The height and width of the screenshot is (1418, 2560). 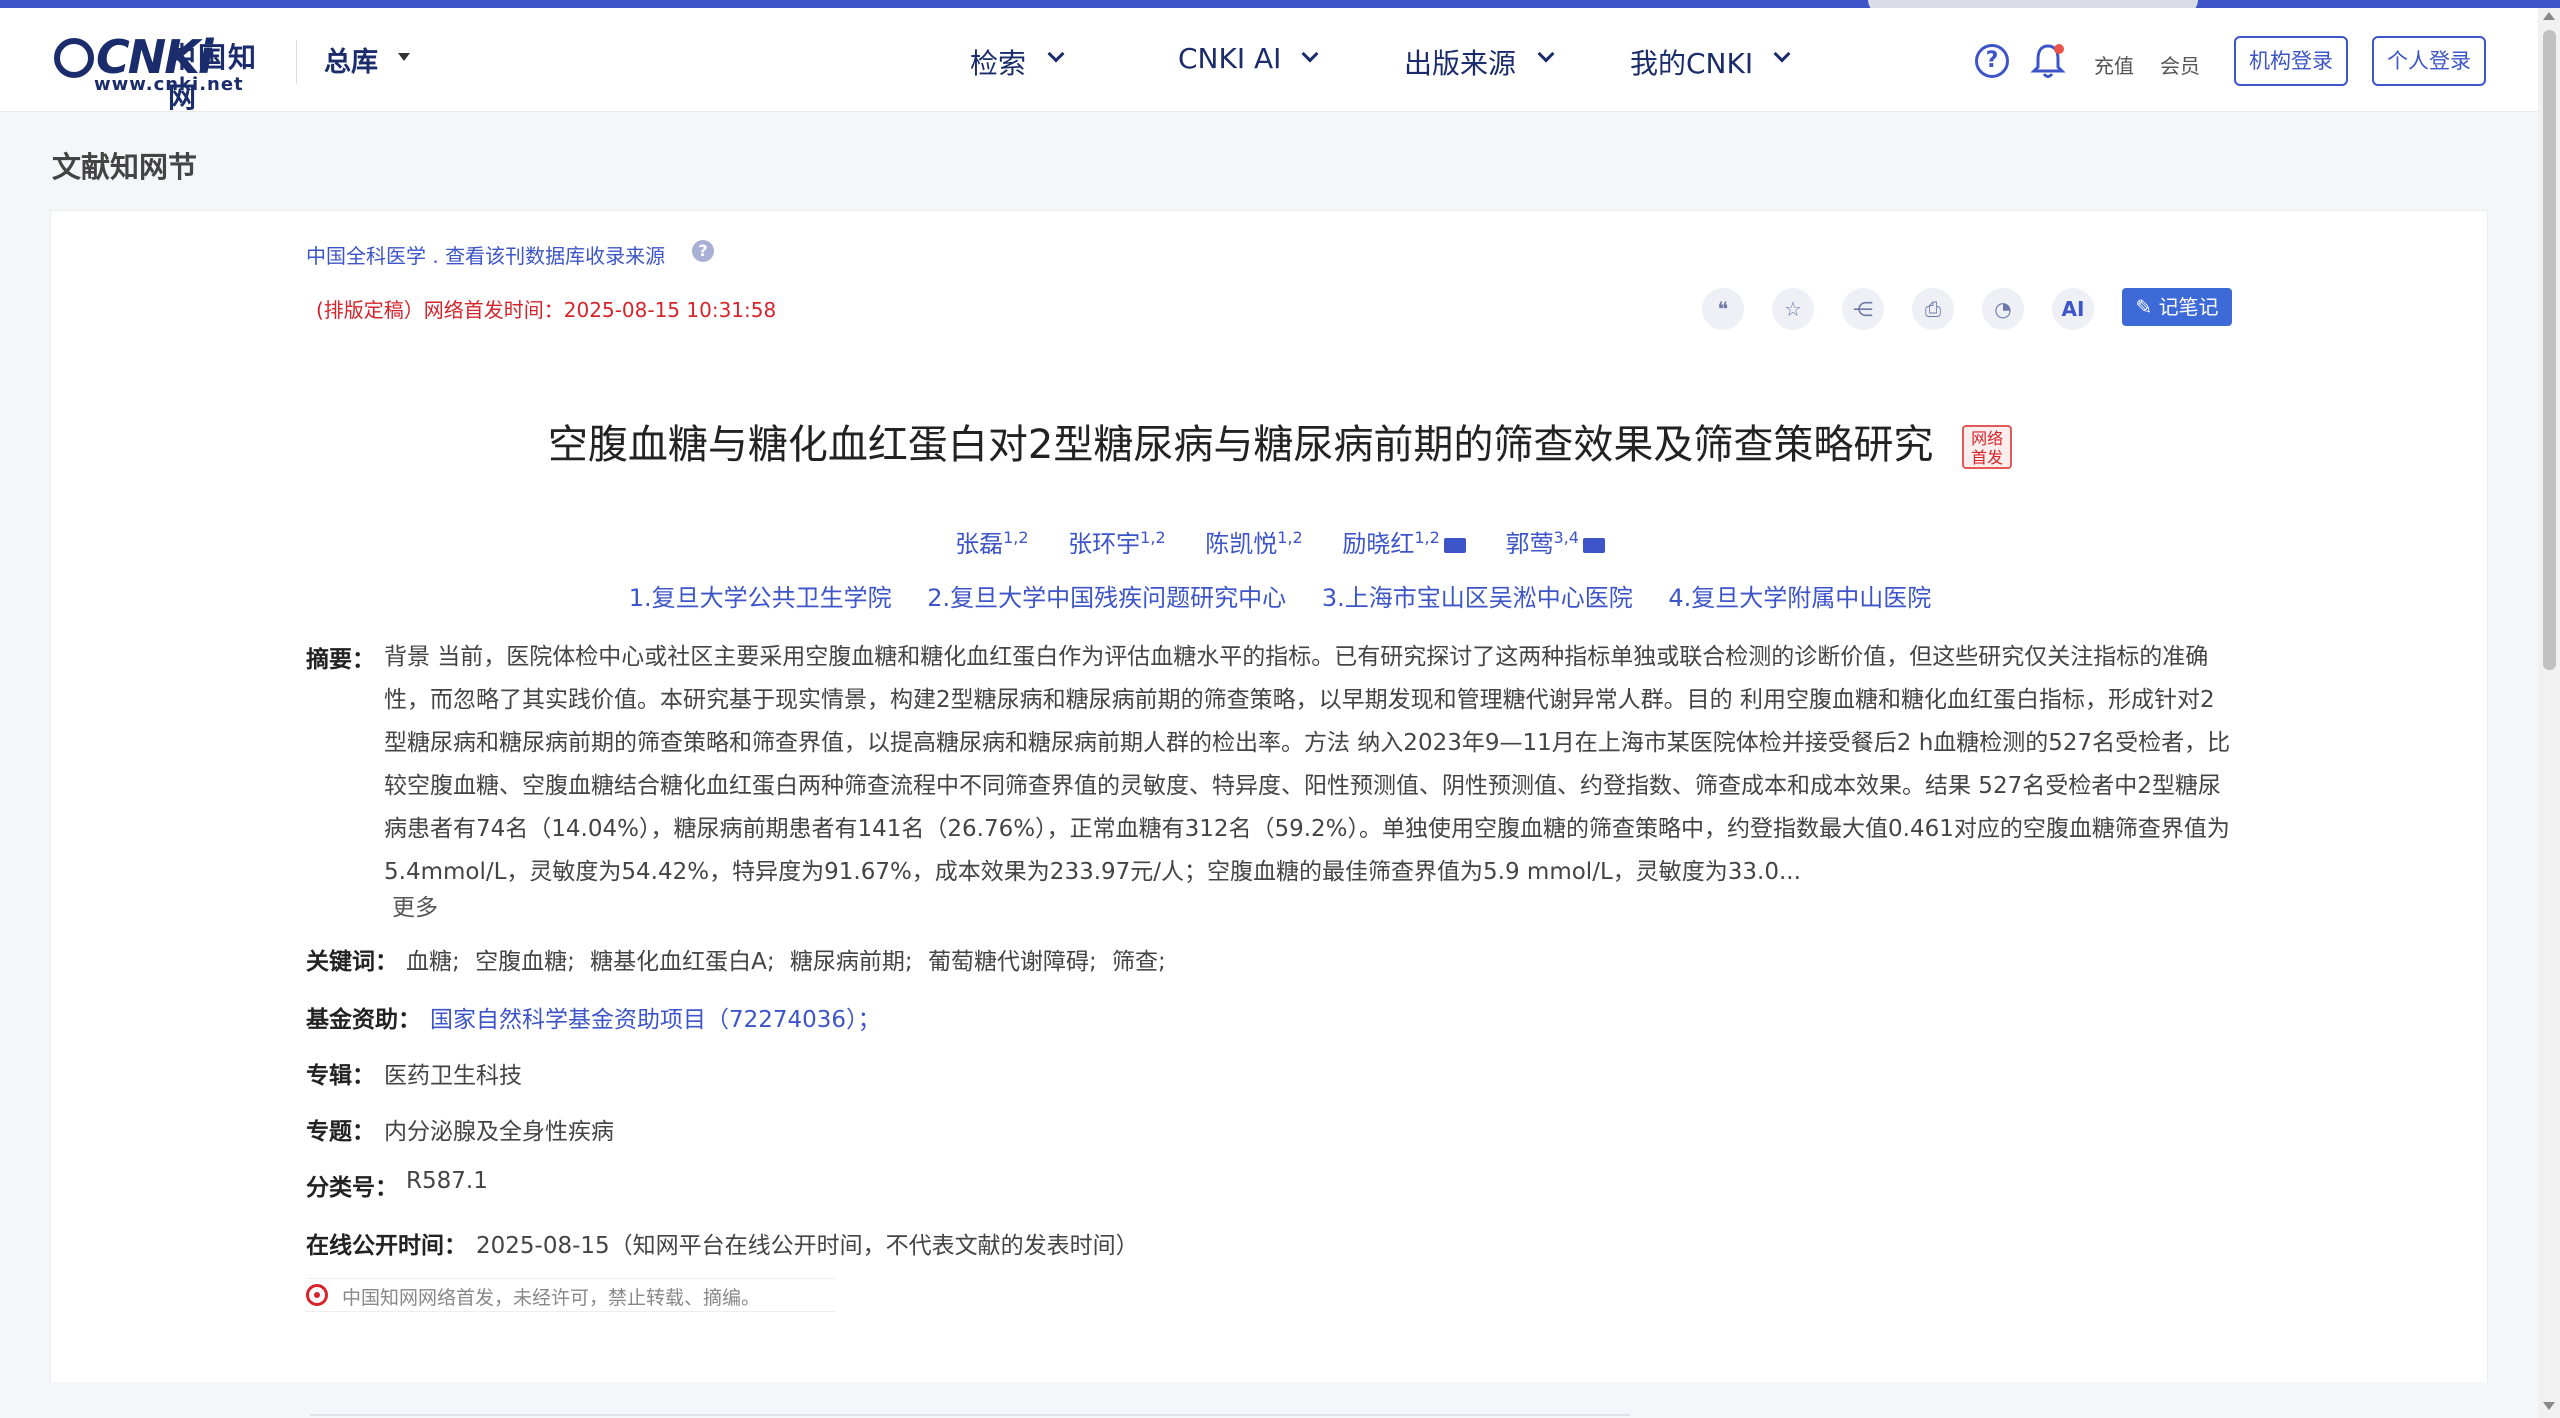 What do you see at coordinates (2003, 309) in the screenshot?
I see `notify-bell-icon: ◔` at bounding box center [2003, 309].